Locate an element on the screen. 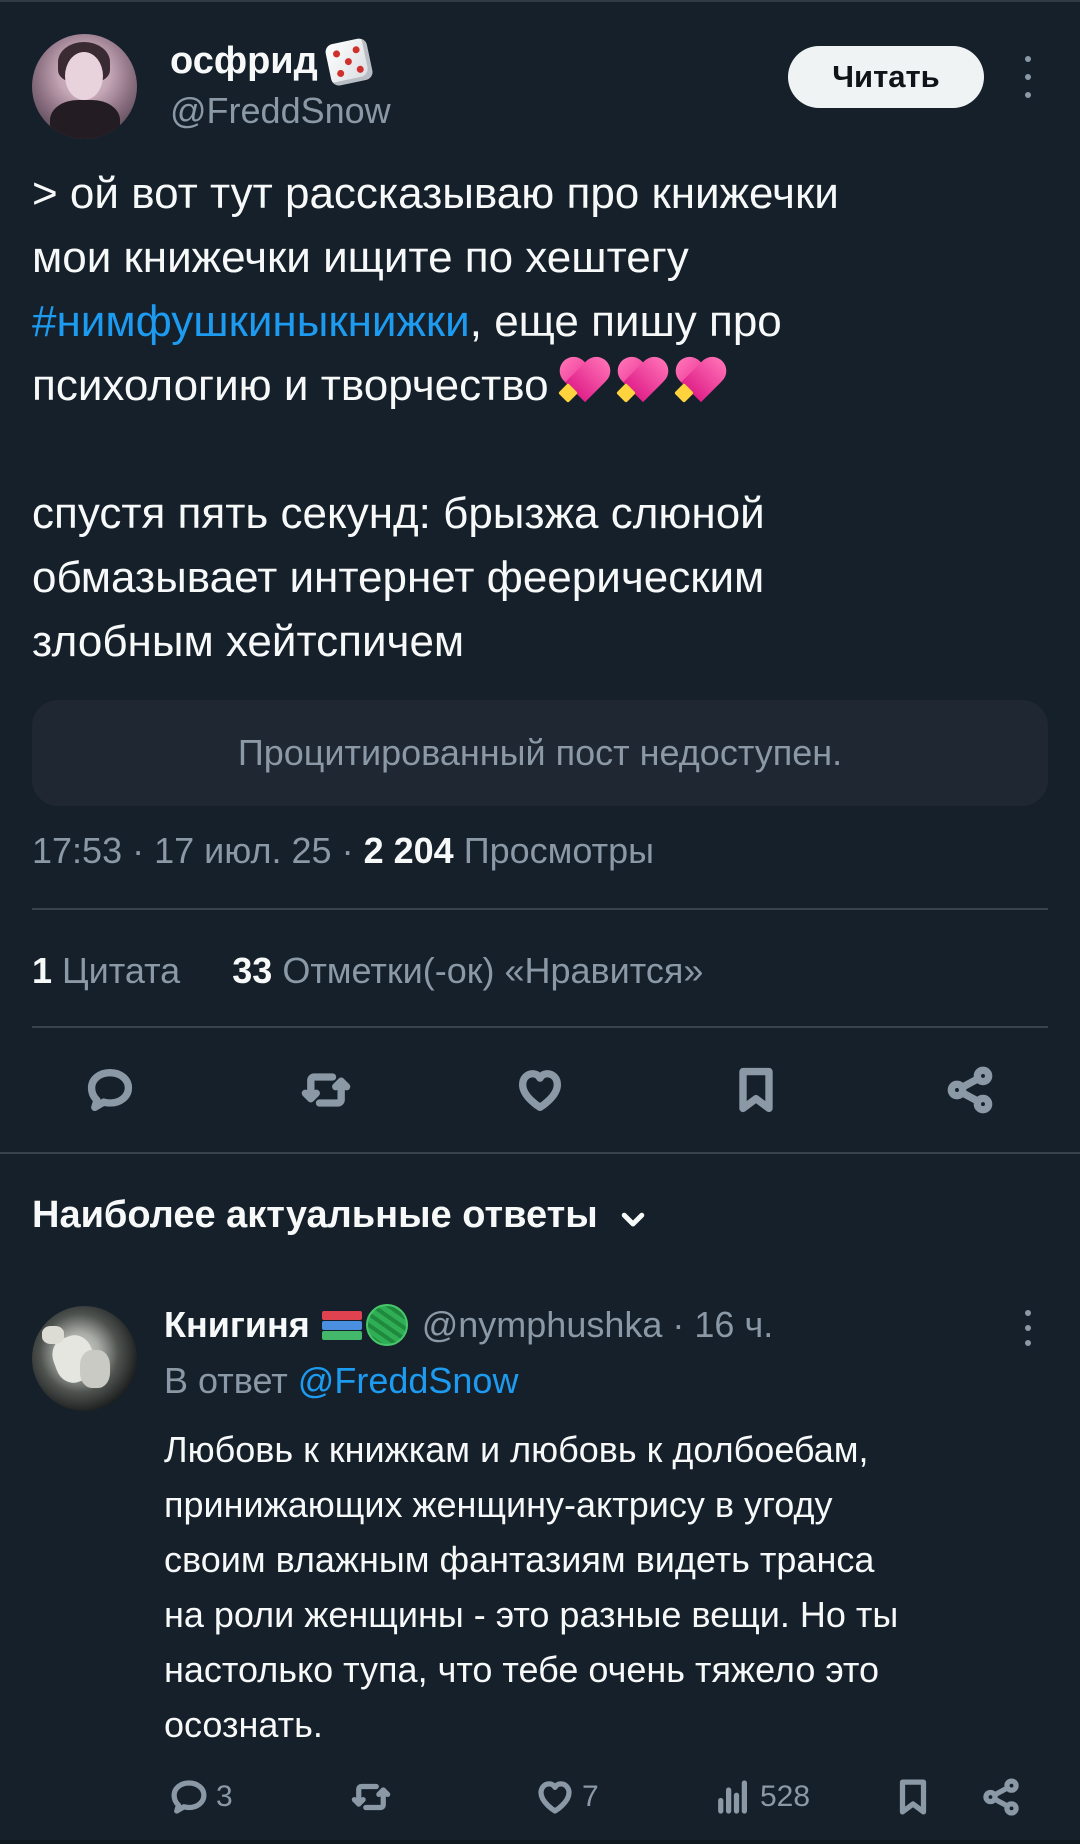 This screenshot has width=1080, height=1844. reply-text-line: осознать. is located at coordinates (243, 1724).